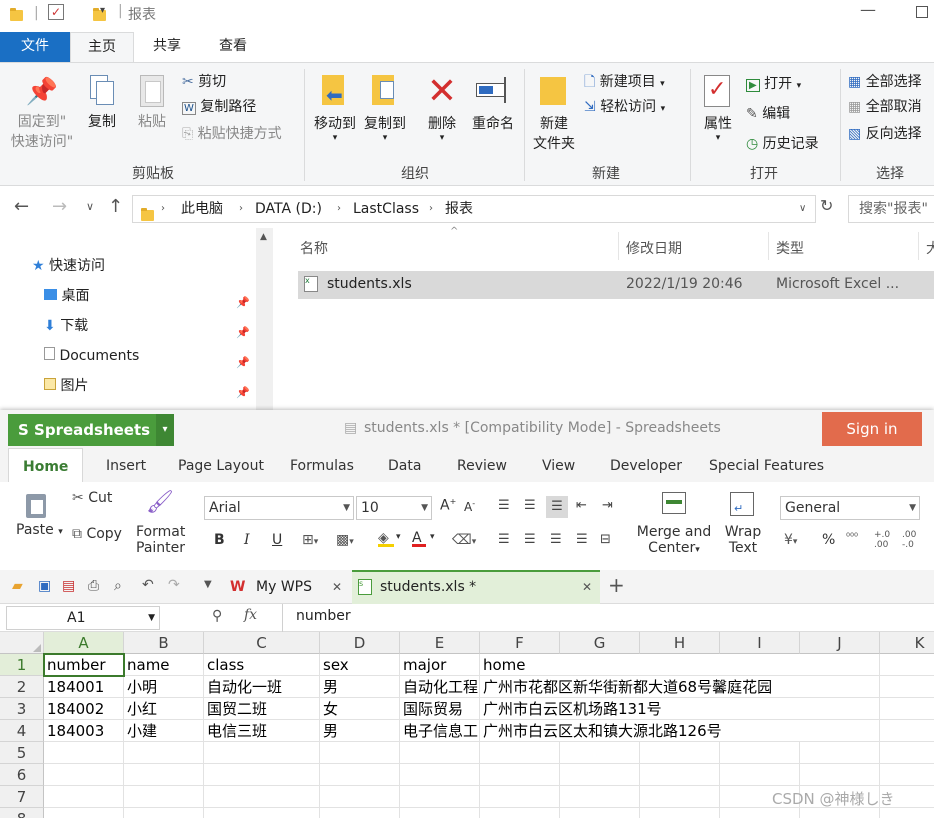 Image resolution: width=934 pixels, height=818 pixels. Describe the element at coordinates (885, 106) in the screenshot. I see `select-none-button: ▦ 全部取消` at that location.